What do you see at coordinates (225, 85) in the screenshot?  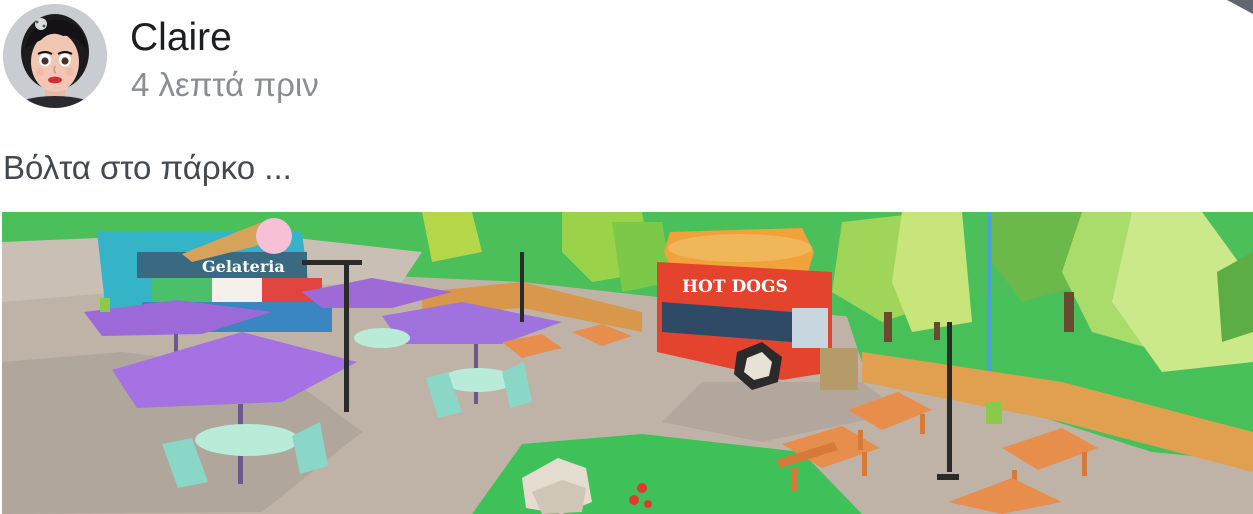 I see `post-timestamp: 4 λεπτά πριν` at bounding box center [225, 85].